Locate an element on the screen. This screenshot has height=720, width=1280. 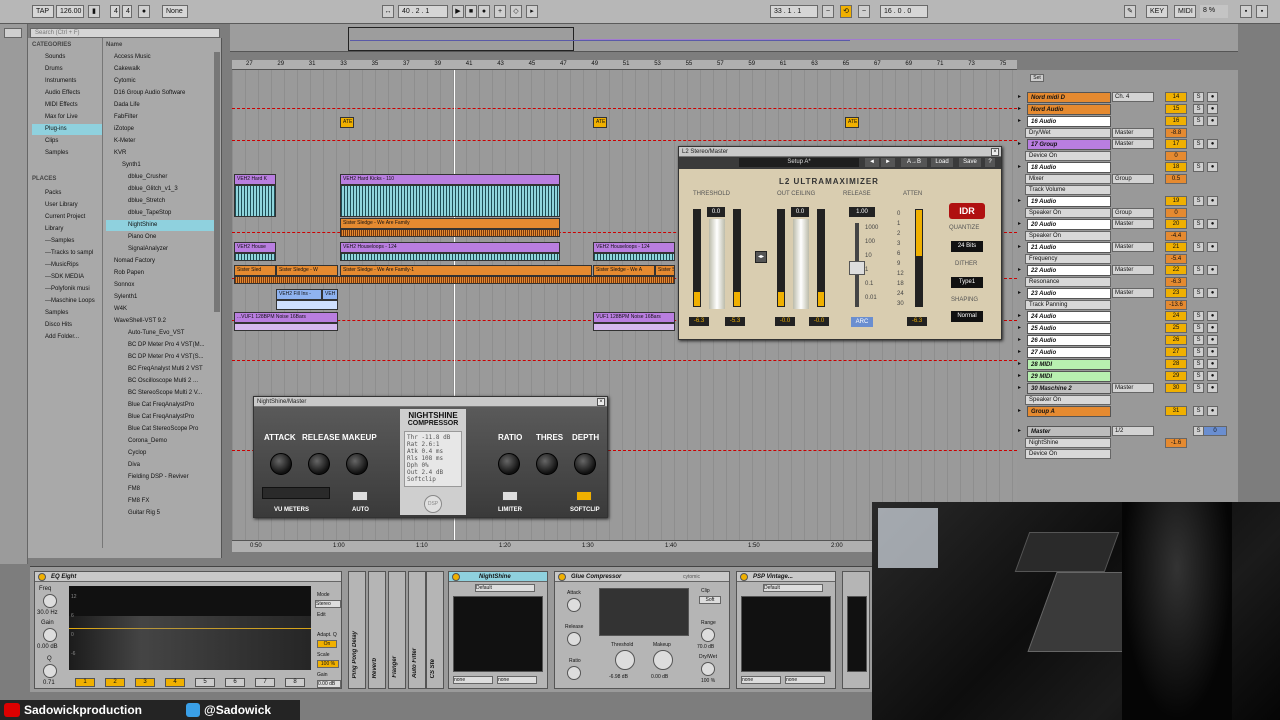
track-activator: 25 is located at coordinates (1176, 328).